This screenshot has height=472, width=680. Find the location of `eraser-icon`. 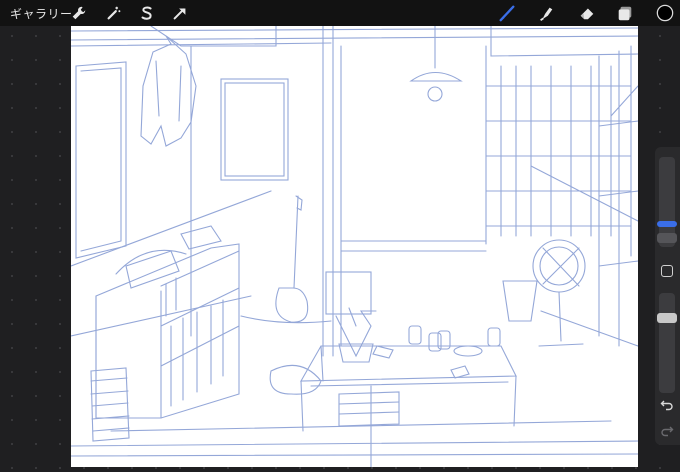

eraser-icon is located at coordinates (587, 13).